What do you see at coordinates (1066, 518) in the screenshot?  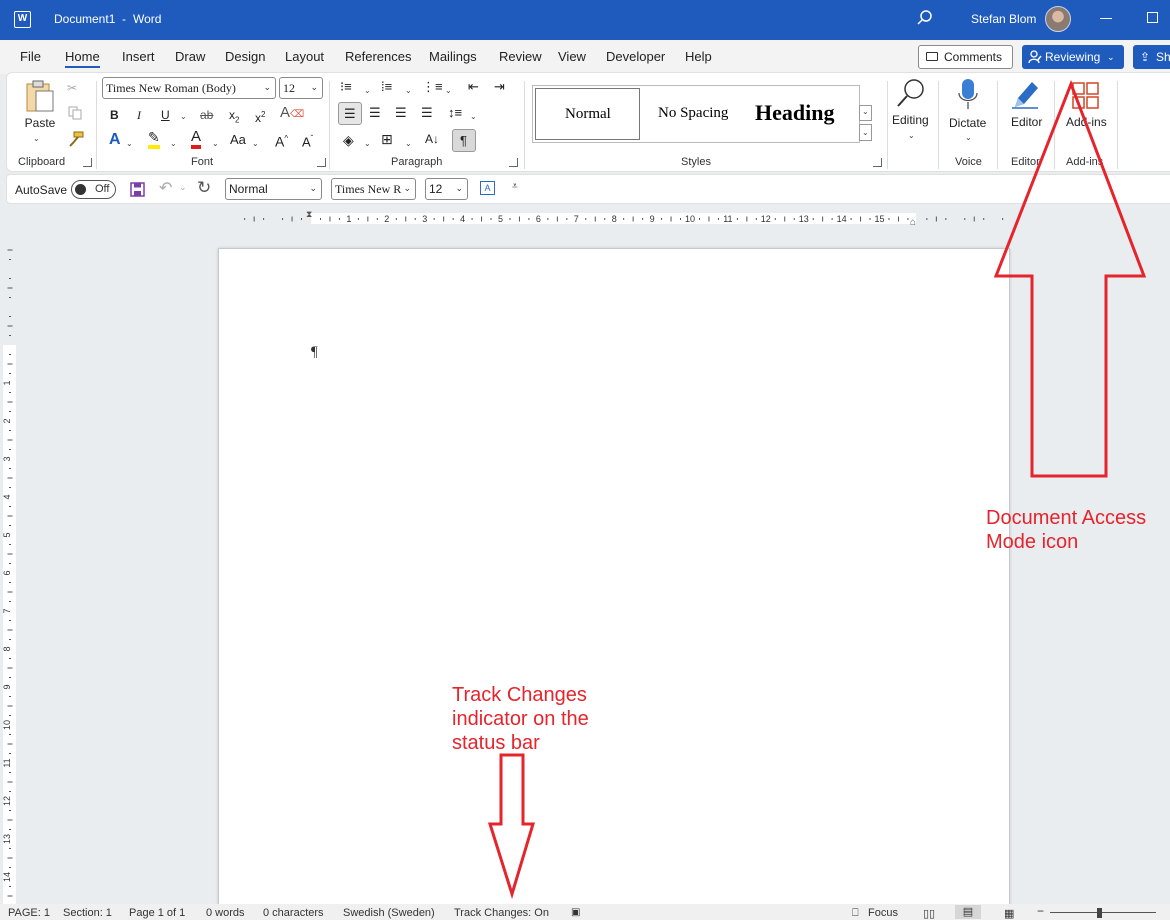 I see `annotation-line: Document Access` at bounding box center [1066, 518].